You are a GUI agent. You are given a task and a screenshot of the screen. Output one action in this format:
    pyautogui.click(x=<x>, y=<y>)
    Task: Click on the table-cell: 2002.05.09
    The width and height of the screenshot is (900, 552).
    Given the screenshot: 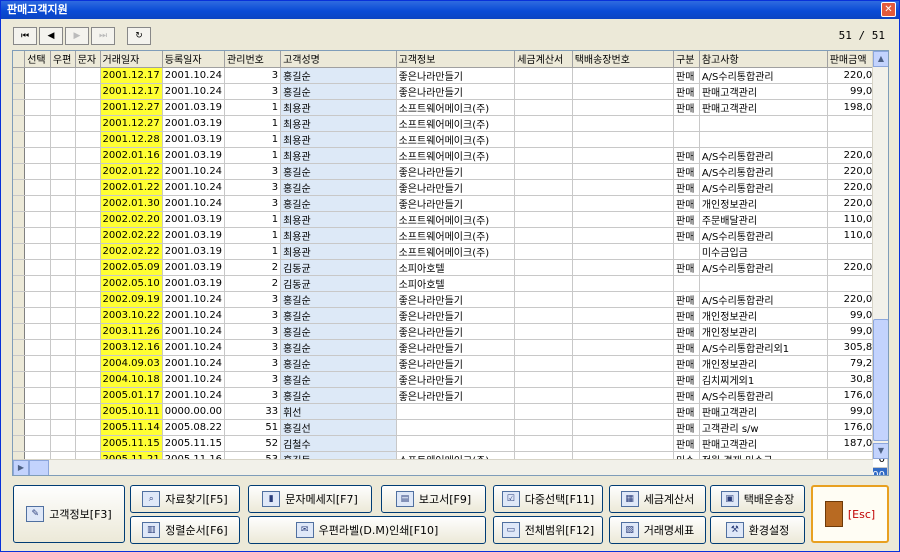 What is the action you would take?
    pyautogui.click(x=131, y=267)
    